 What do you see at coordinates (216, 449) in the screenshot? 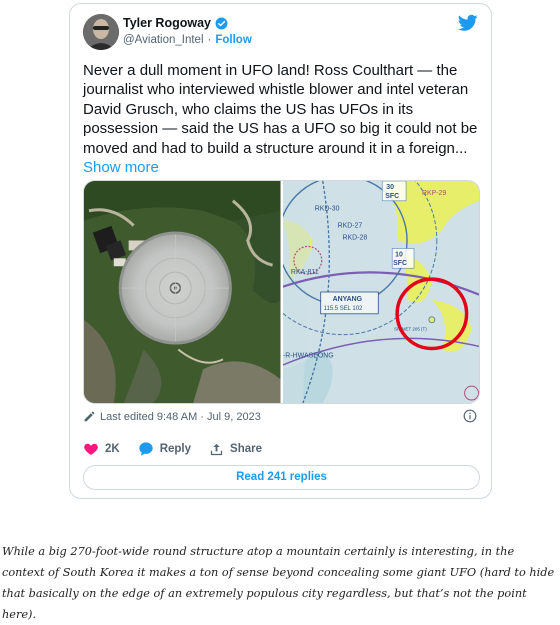
I see `share-icon` at bounding box center [216, 449].